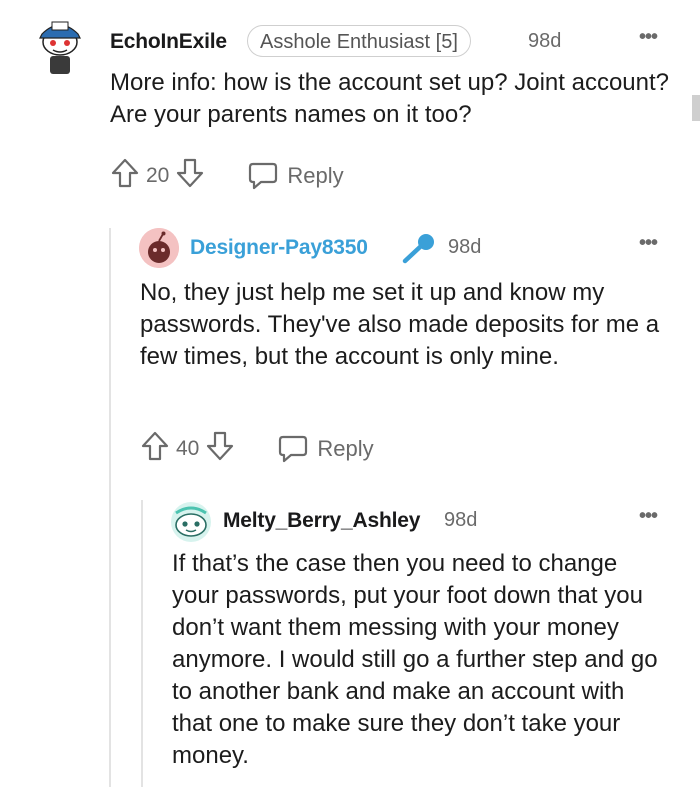  Describe the element at coordinates (110, 507) in the screenshot. I see `thread-line-level1` at that location.